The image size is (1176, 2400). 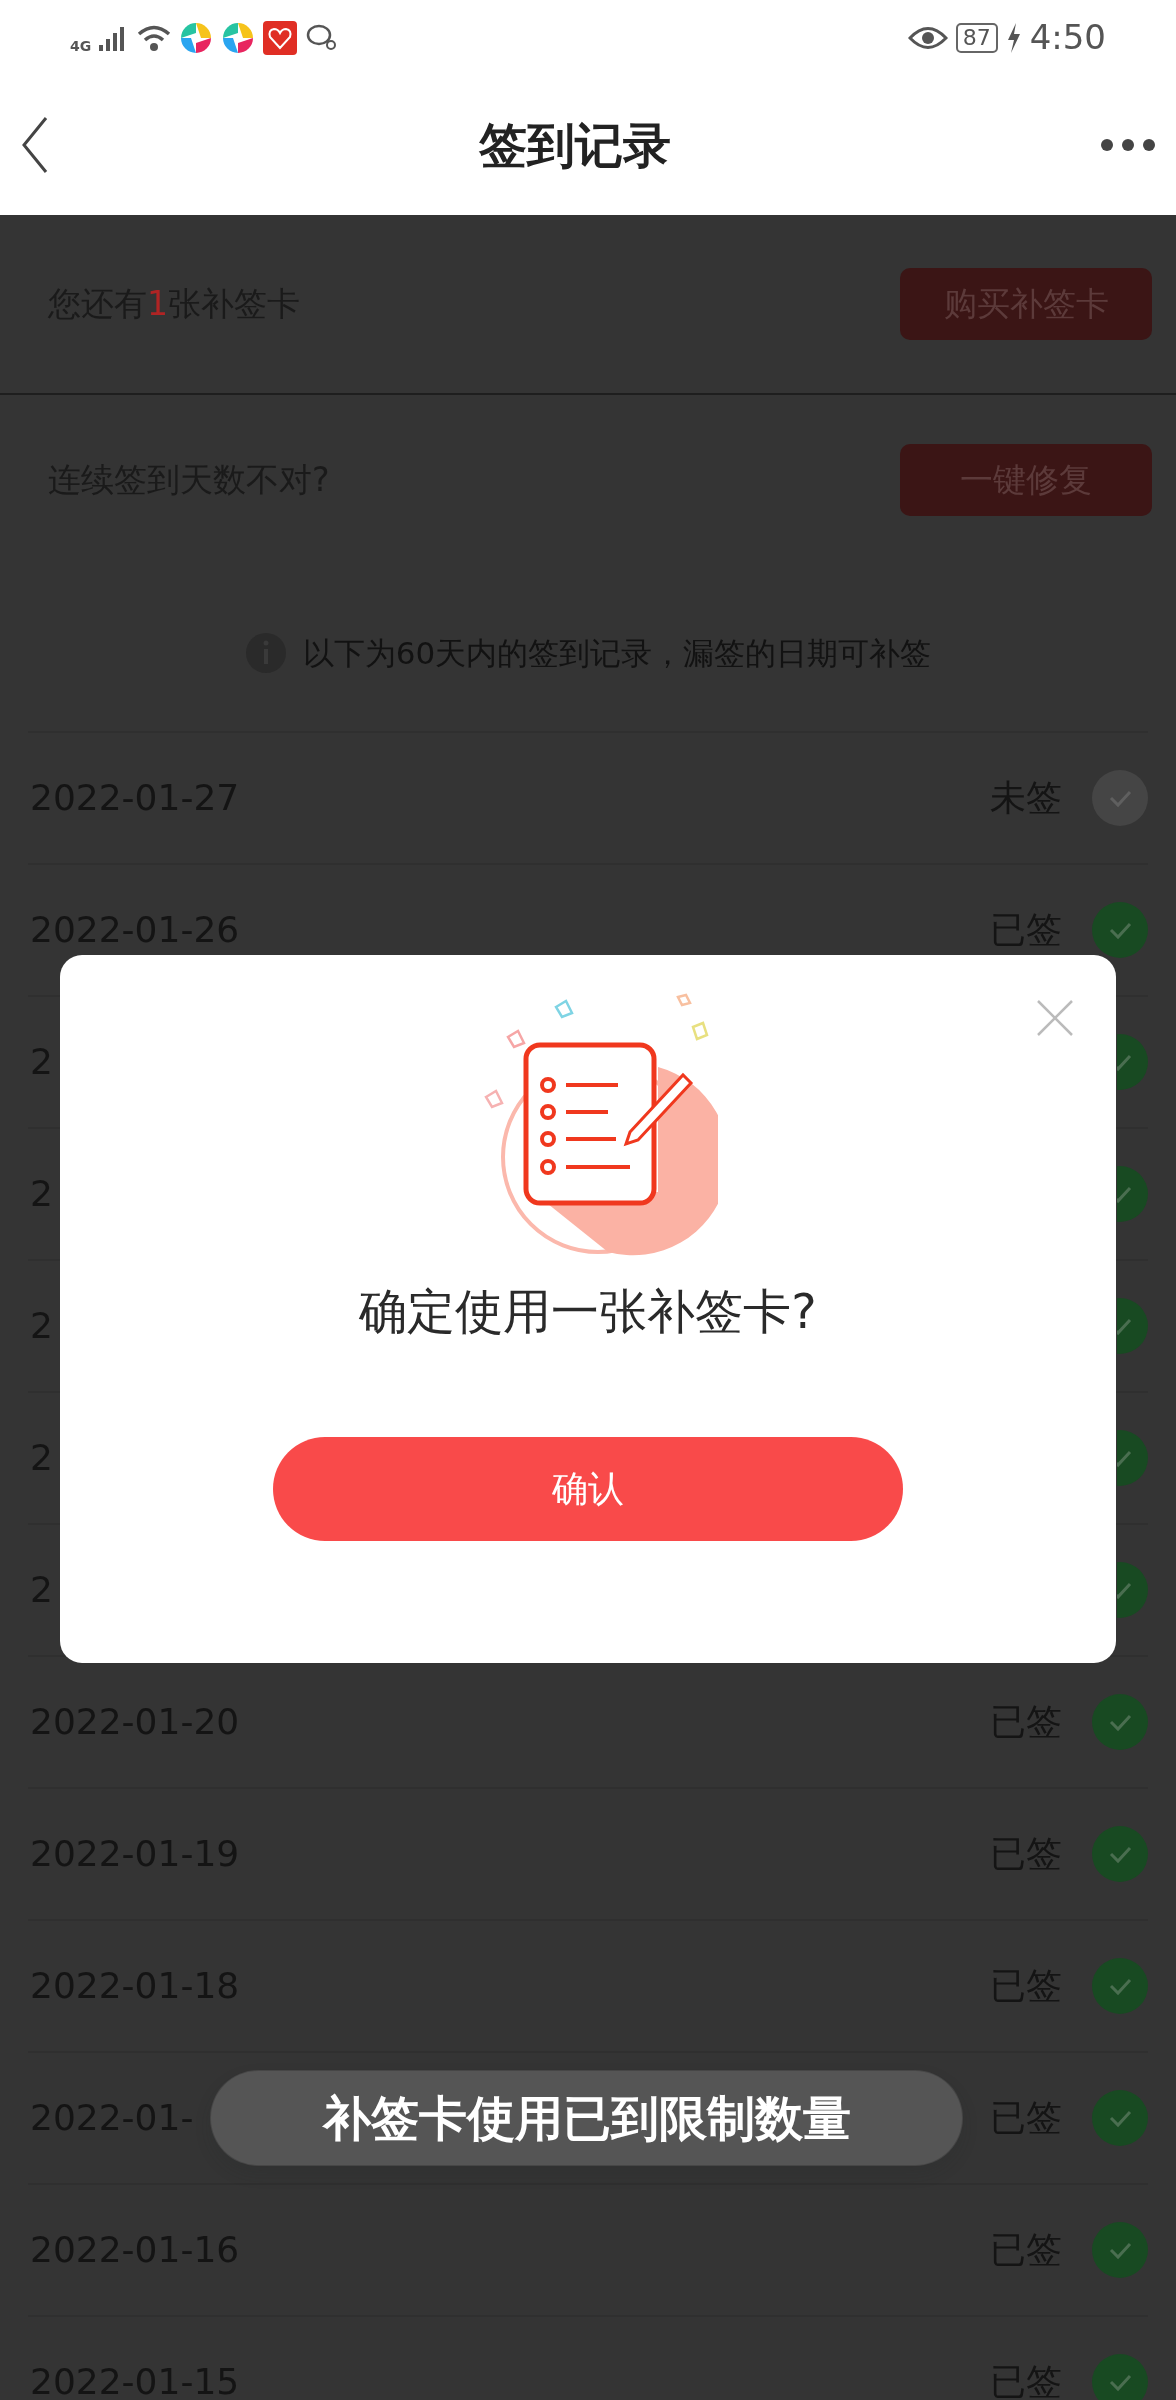 What do you see at coordinates (81, 46) in the screenshot?
I see `network-type: 4G` at bounding box center [81, 46].